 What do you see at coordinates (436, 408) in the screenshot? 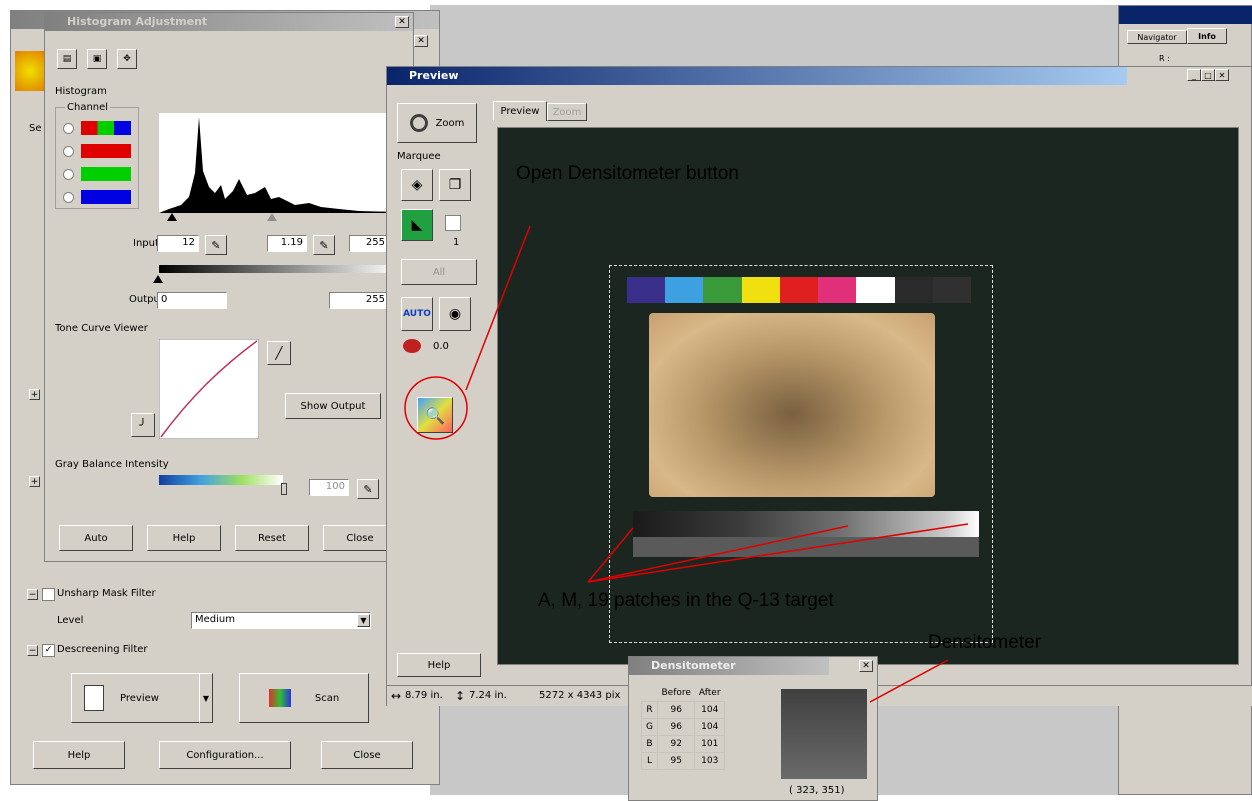
I see `annotation-circle-densitometer-button` at bounding box center [436, 408].